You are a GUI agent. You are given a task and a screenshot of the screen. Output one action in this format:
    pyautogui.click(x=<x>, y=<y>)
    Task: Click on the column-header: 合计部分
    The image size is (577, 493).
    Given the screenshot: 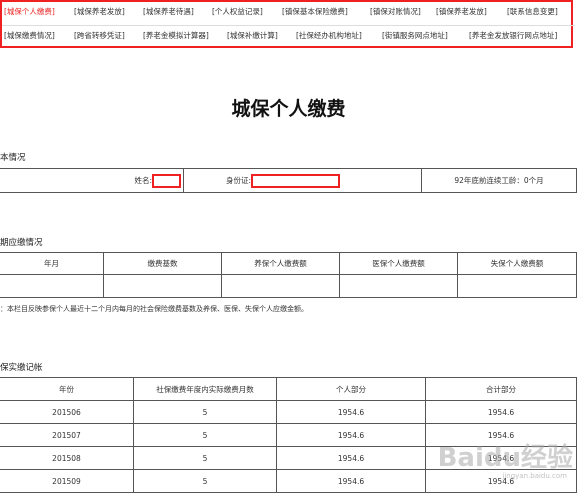 What is the action you would take?
    pyautogui.click(x=501, y=389)
    